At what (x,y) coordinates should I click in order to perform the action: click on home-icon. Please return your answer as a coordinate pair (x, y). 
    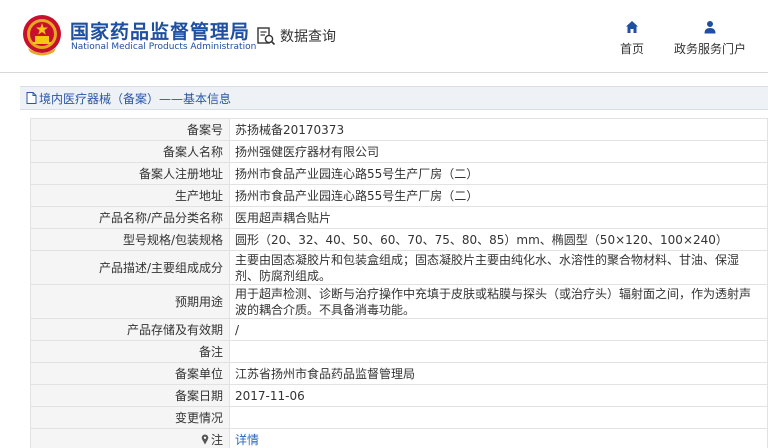
    Looking at the image, I should click on (632, 27).